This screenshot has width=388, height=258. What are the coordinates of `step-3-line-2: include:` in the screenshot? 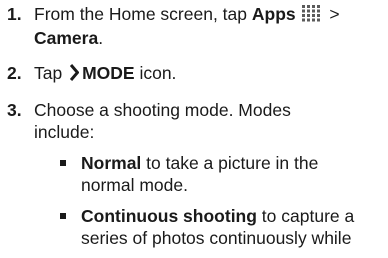 It's located at (64, 132).